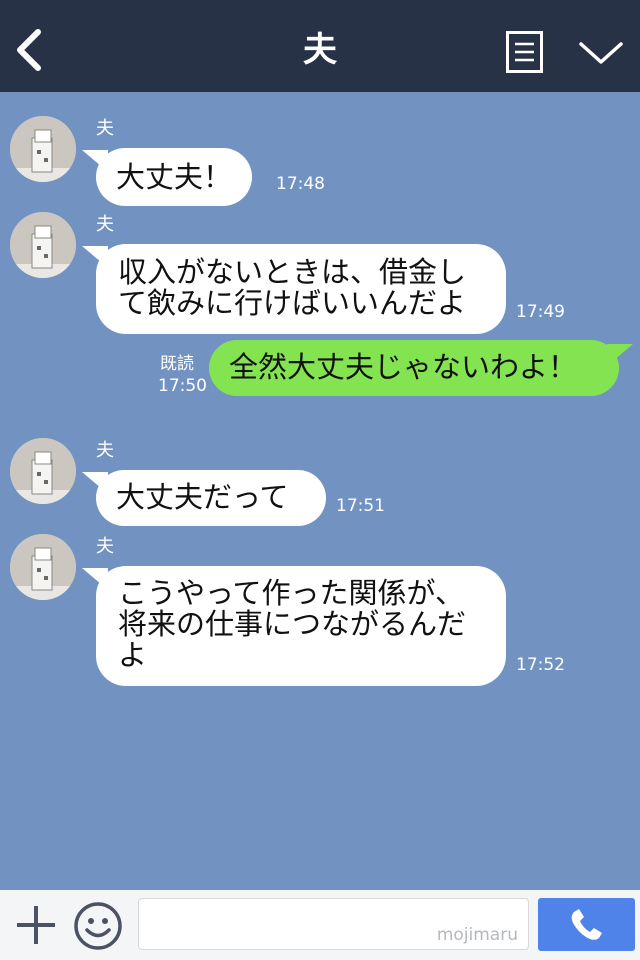 The height and width of the screenshot is (960, 640). I want to click on message-input: mojimaru, so click(333, 924).